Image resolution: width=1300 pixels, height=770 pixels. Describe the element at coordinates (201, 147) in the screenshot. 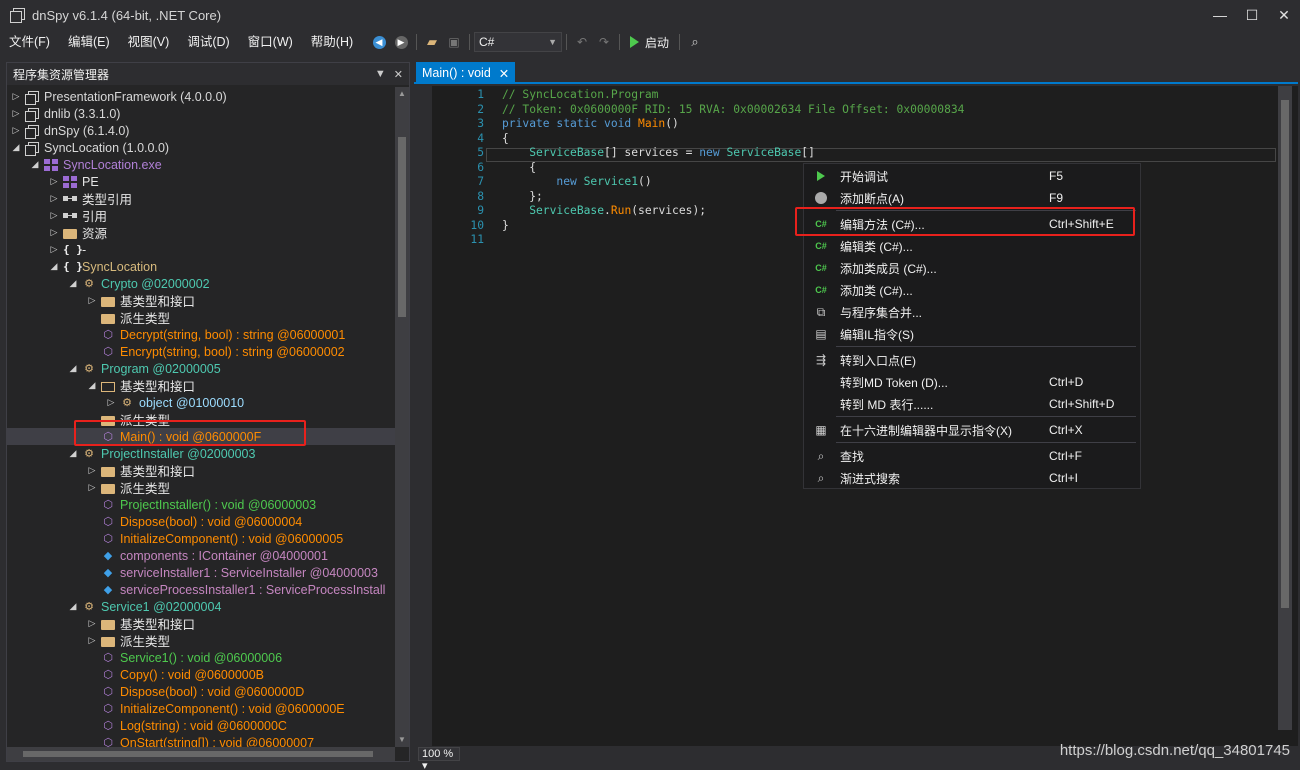

I see `tree-item: ◢ SyncLocation (1.0.0.0)` at that location.